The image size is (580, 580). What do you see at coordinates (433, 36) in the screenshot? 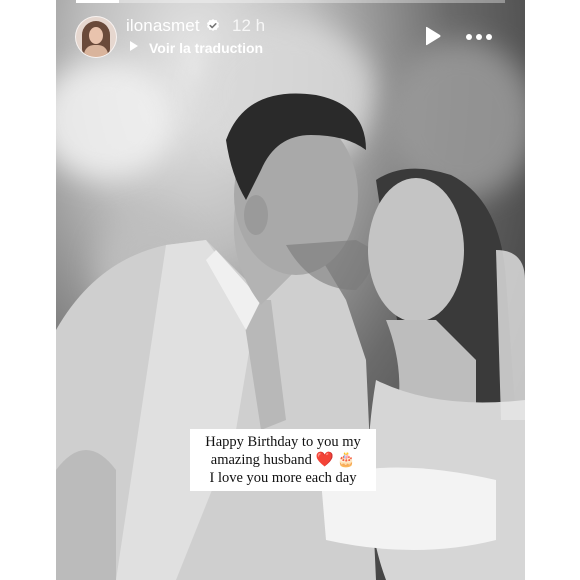
I see `play-icon` at bounding box center [433, 36].